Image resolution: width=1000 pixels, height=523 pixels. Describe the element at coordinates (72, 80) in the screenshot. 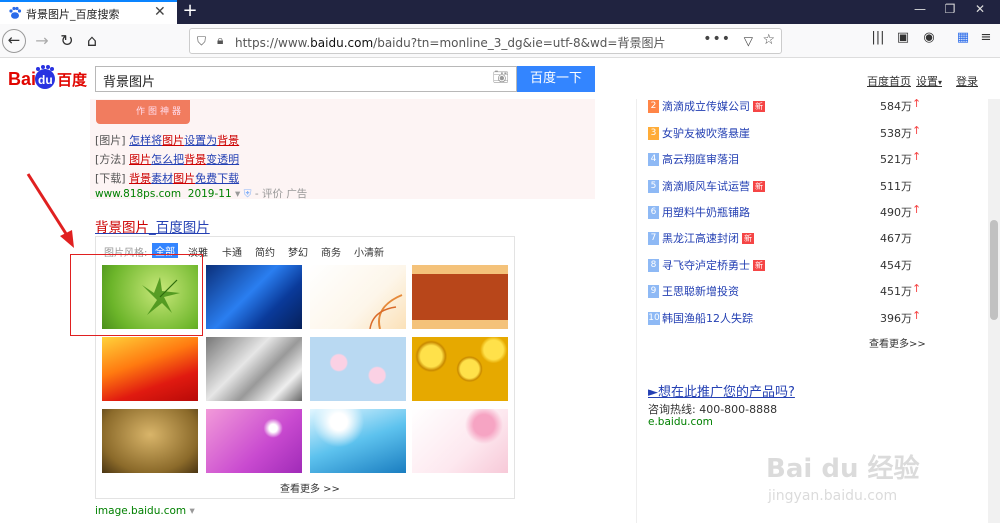

I see `svg-text: 百度` at that location.